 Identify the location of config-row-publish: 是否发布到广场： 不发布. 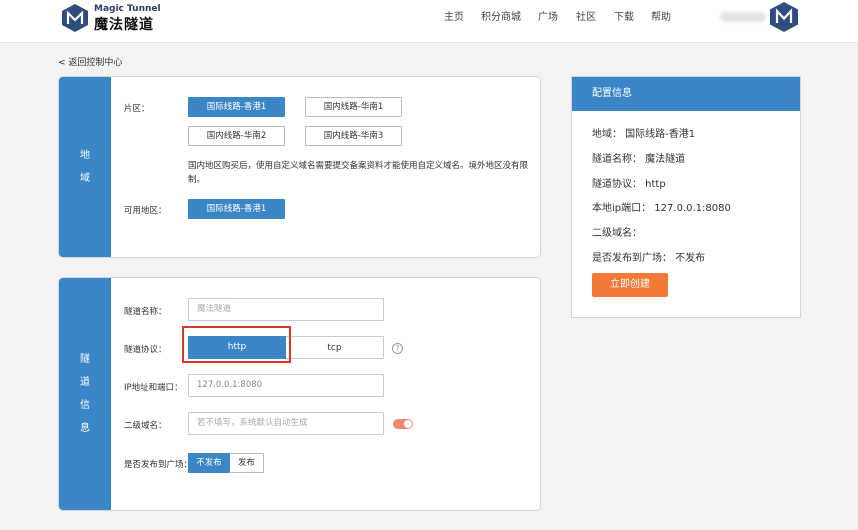
(649, 258).